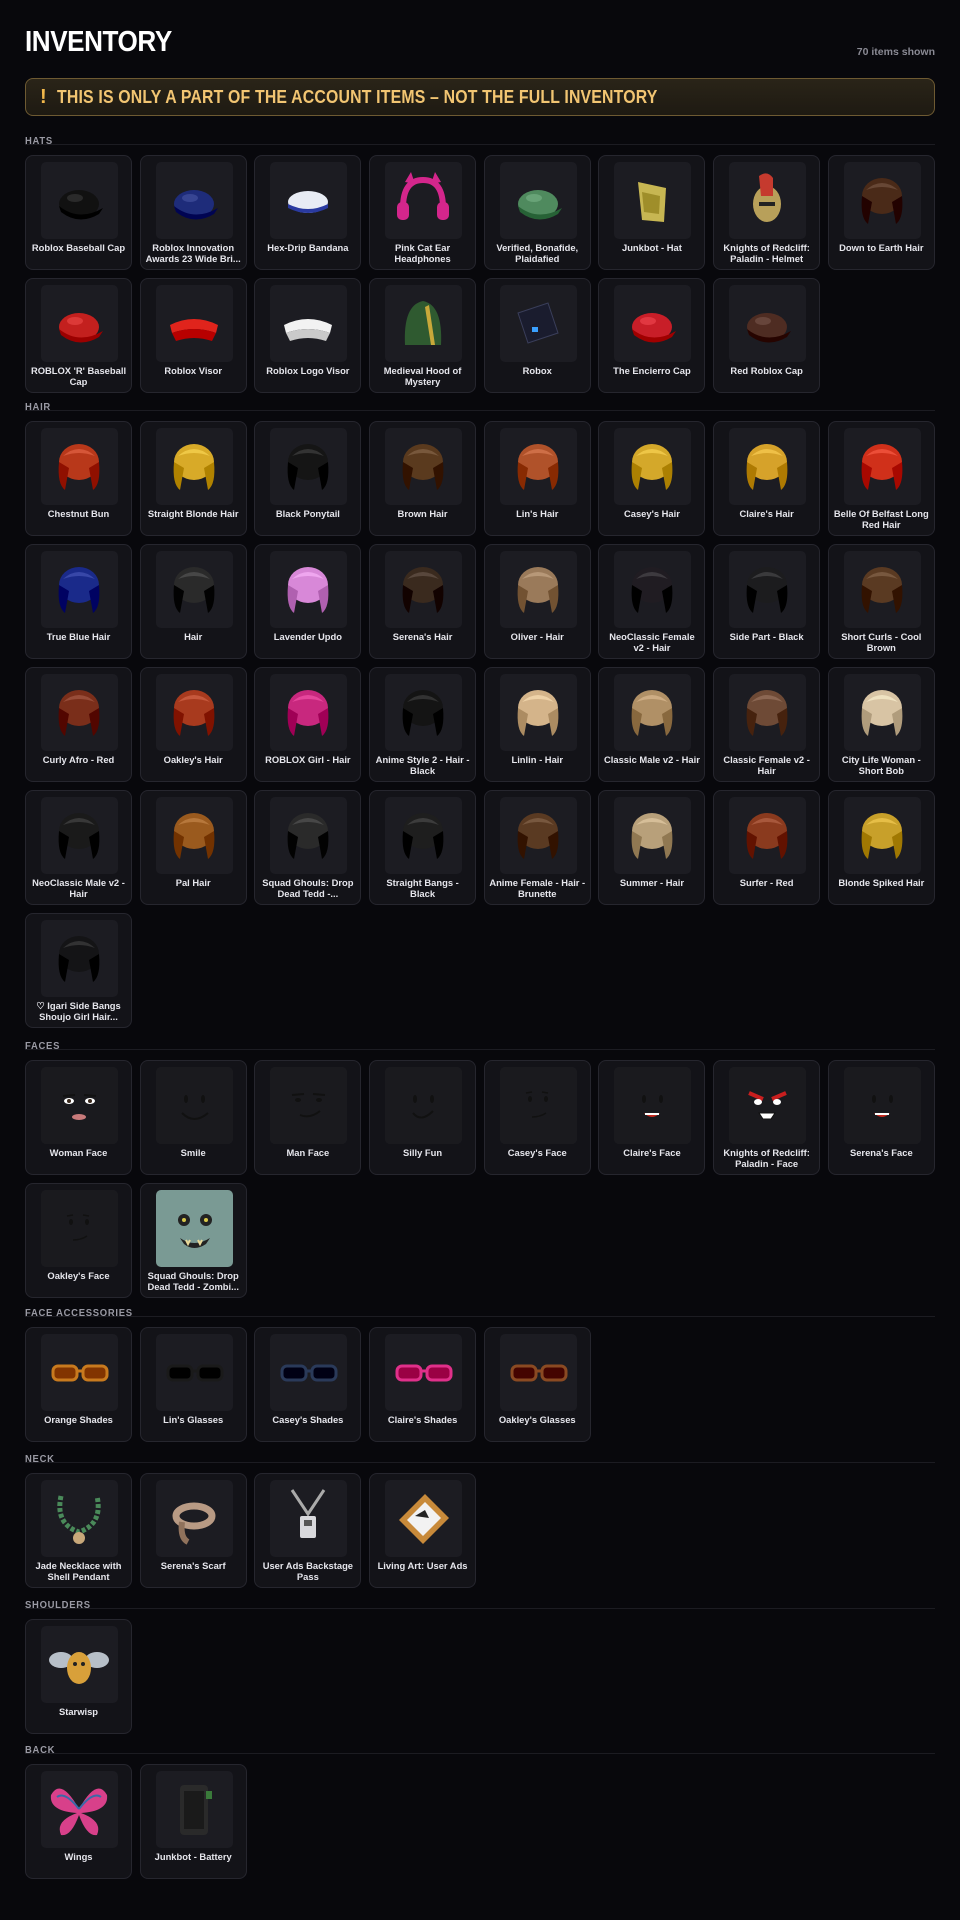 This screenshot has height=1920, width=960. What do you see at coordinates (193, 478) in the screenshot?
I see `item-card: Straight Blonde Hair` at bounding box center [193, 478].